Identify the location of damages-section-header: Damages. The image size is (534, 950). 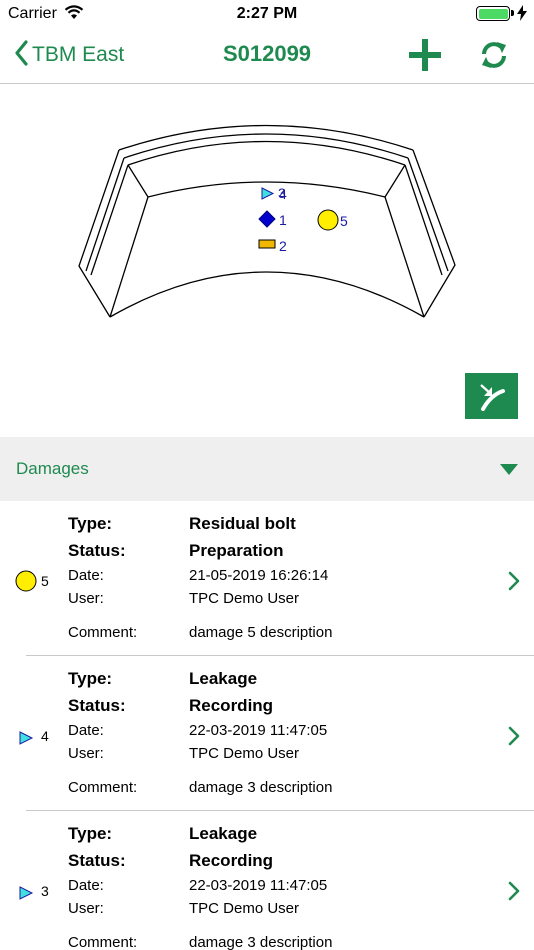
(267, 469).